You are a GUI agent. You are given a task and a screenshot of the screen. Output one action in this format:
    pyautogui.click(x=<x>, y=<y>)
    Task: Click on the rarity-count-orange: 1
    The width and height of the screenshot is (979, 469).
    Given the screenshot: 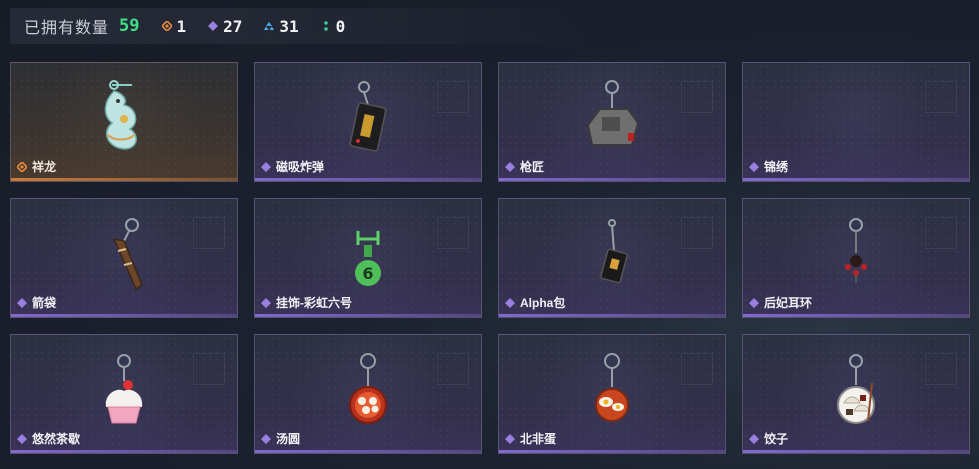 What is the action you would take?
    pyautogui.click(x=174, y=26)
    